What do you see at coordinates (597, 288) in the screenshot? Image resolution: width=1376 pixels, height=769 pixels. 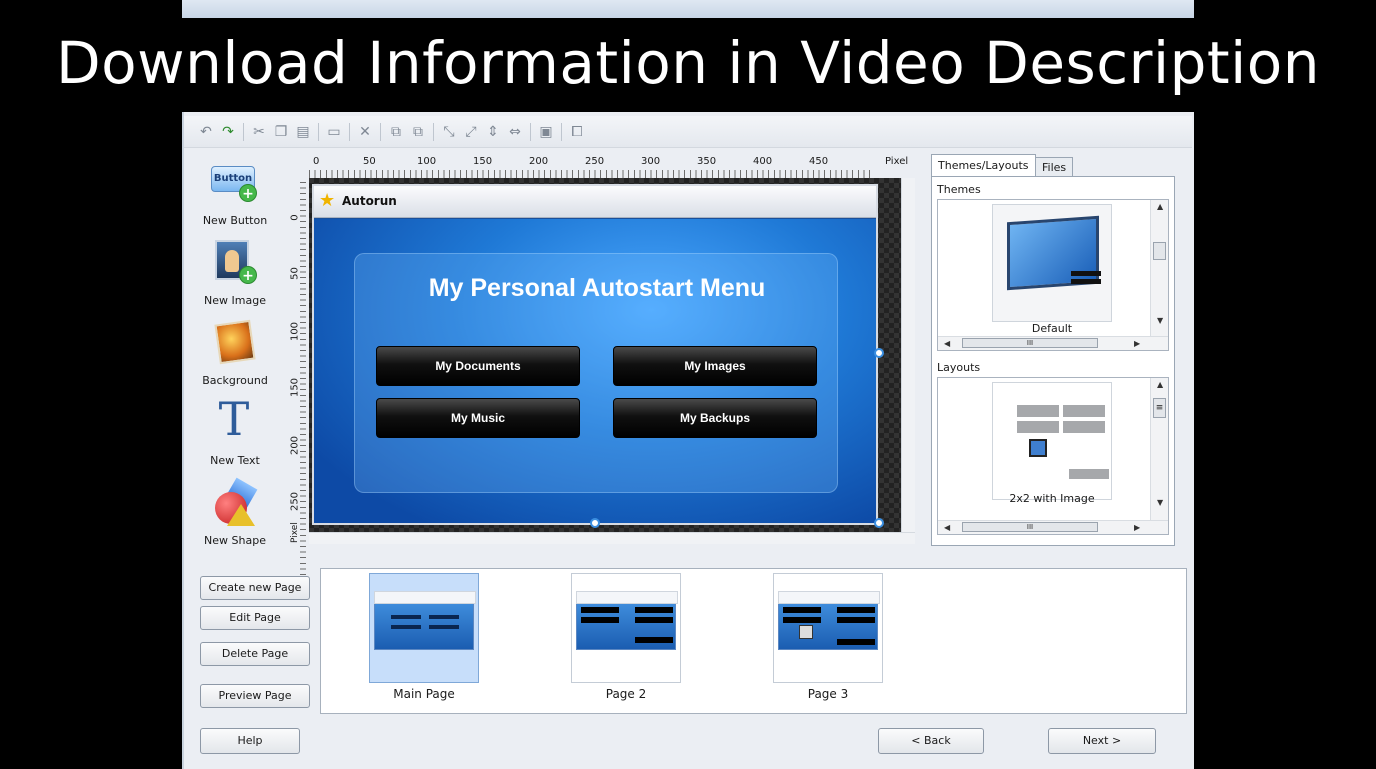 I see `menu-title: My Personal Autostart Menu` at bounding box center [597, 288].